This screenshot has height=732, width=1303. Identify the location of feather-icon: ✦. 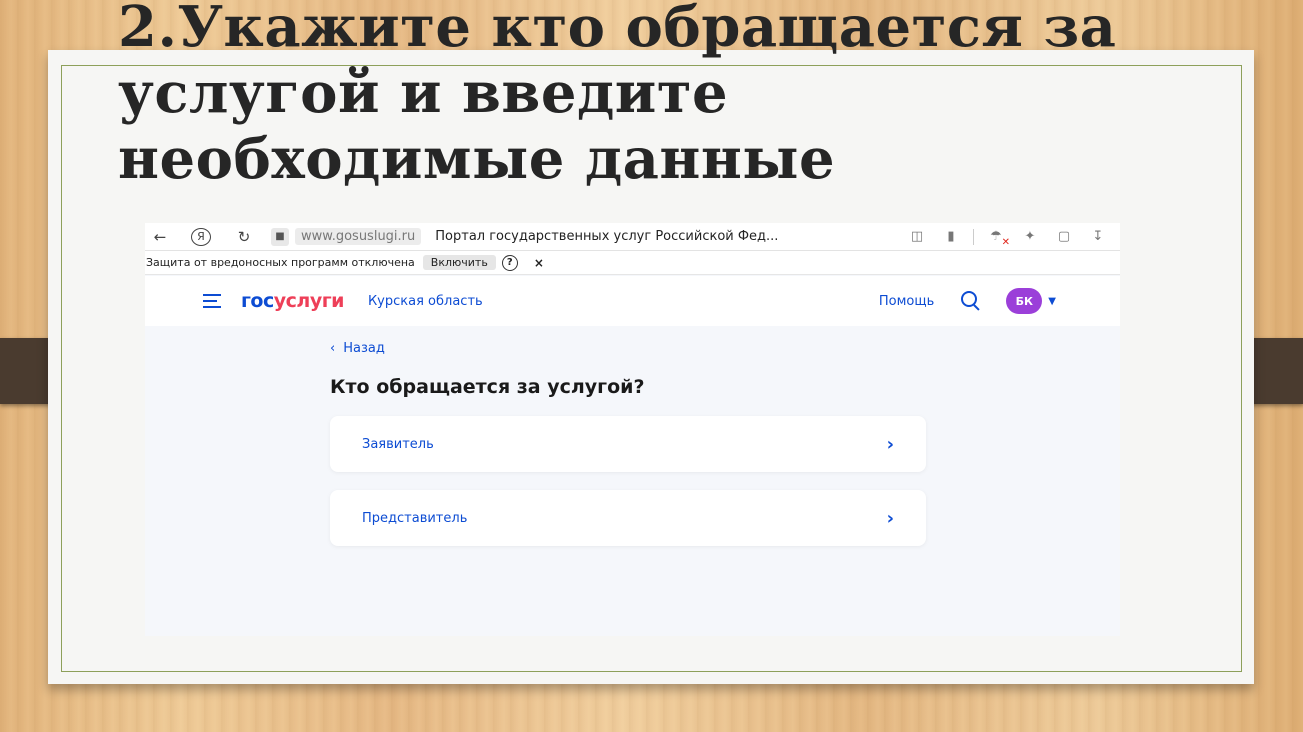
(1030, 236).